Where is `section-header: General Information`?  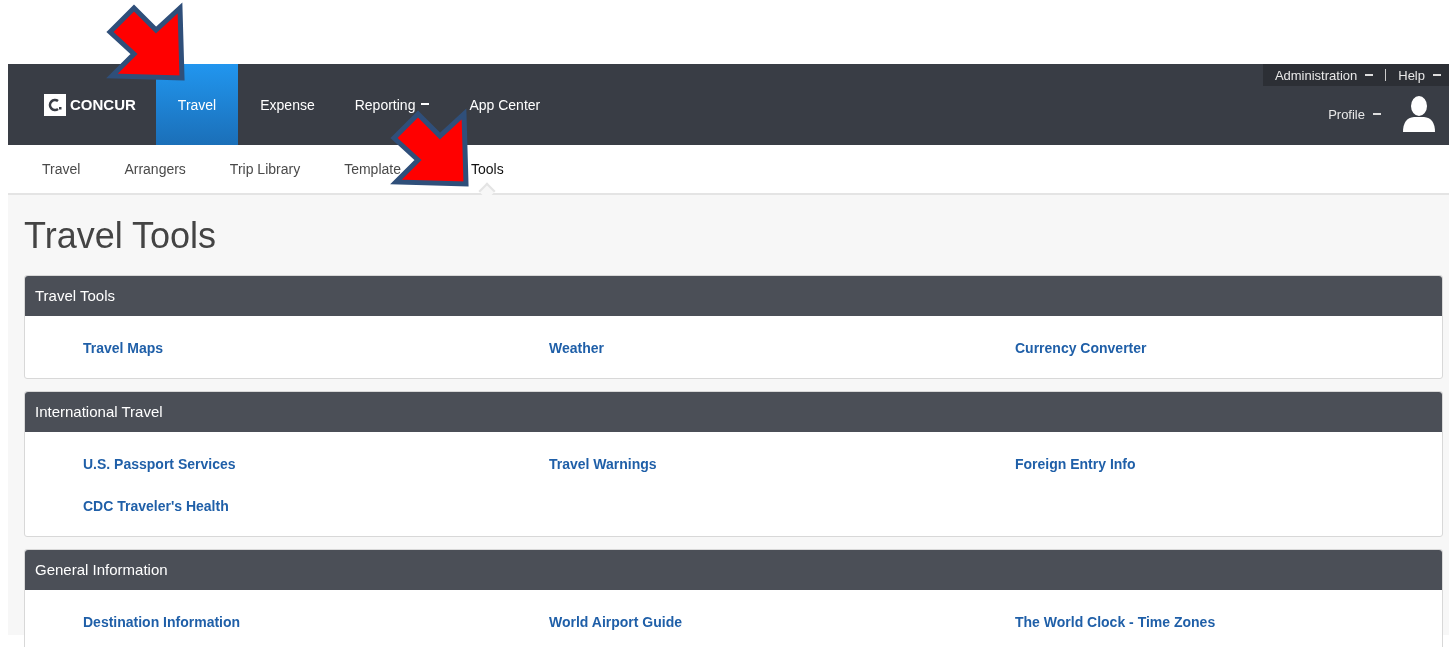 section-header: General Information is located at coordinates (733, 570).